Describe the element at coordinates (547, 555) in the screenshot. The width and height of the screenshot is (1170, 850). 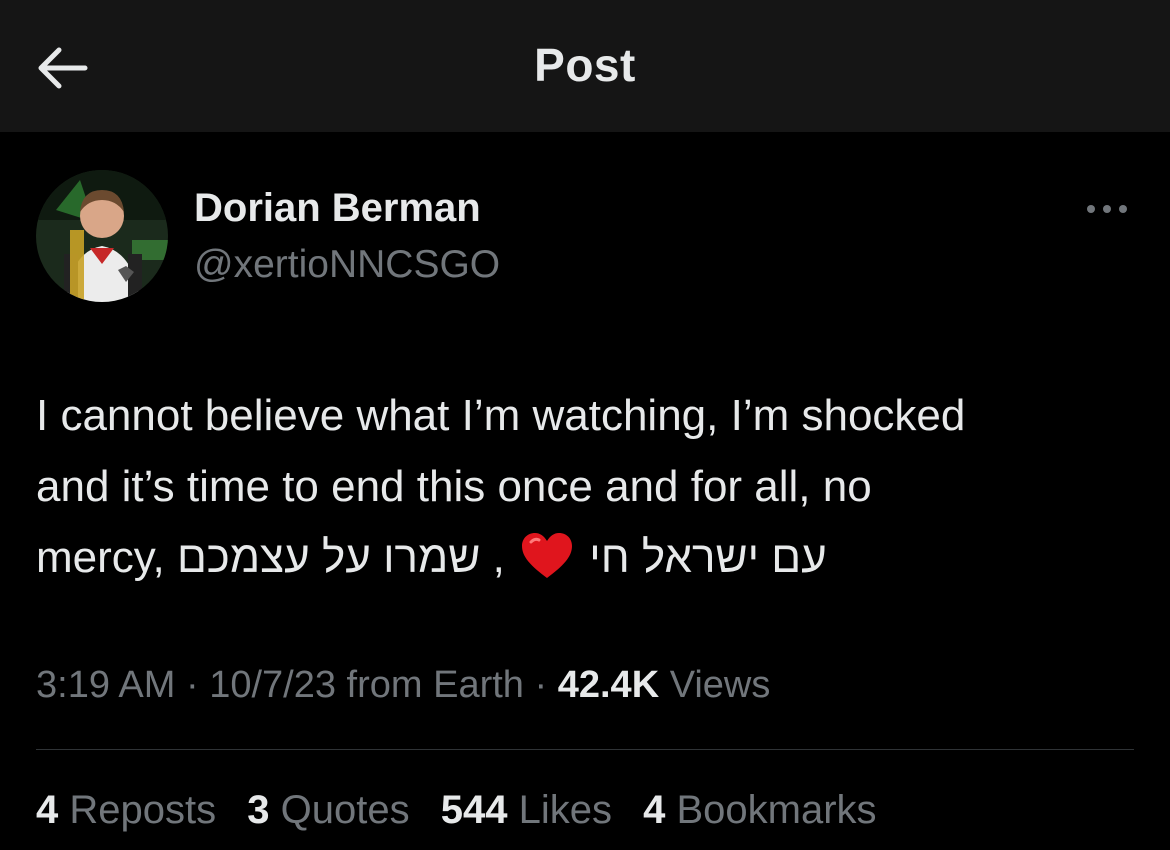
I see `heart-emoji-icon` at that location.